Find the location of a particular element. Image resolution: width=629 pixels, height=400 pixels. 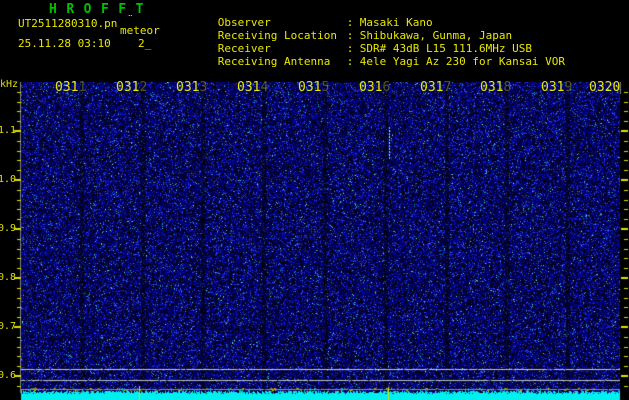

freq-axis-unit: kHz is located at coordinates (9, 84).